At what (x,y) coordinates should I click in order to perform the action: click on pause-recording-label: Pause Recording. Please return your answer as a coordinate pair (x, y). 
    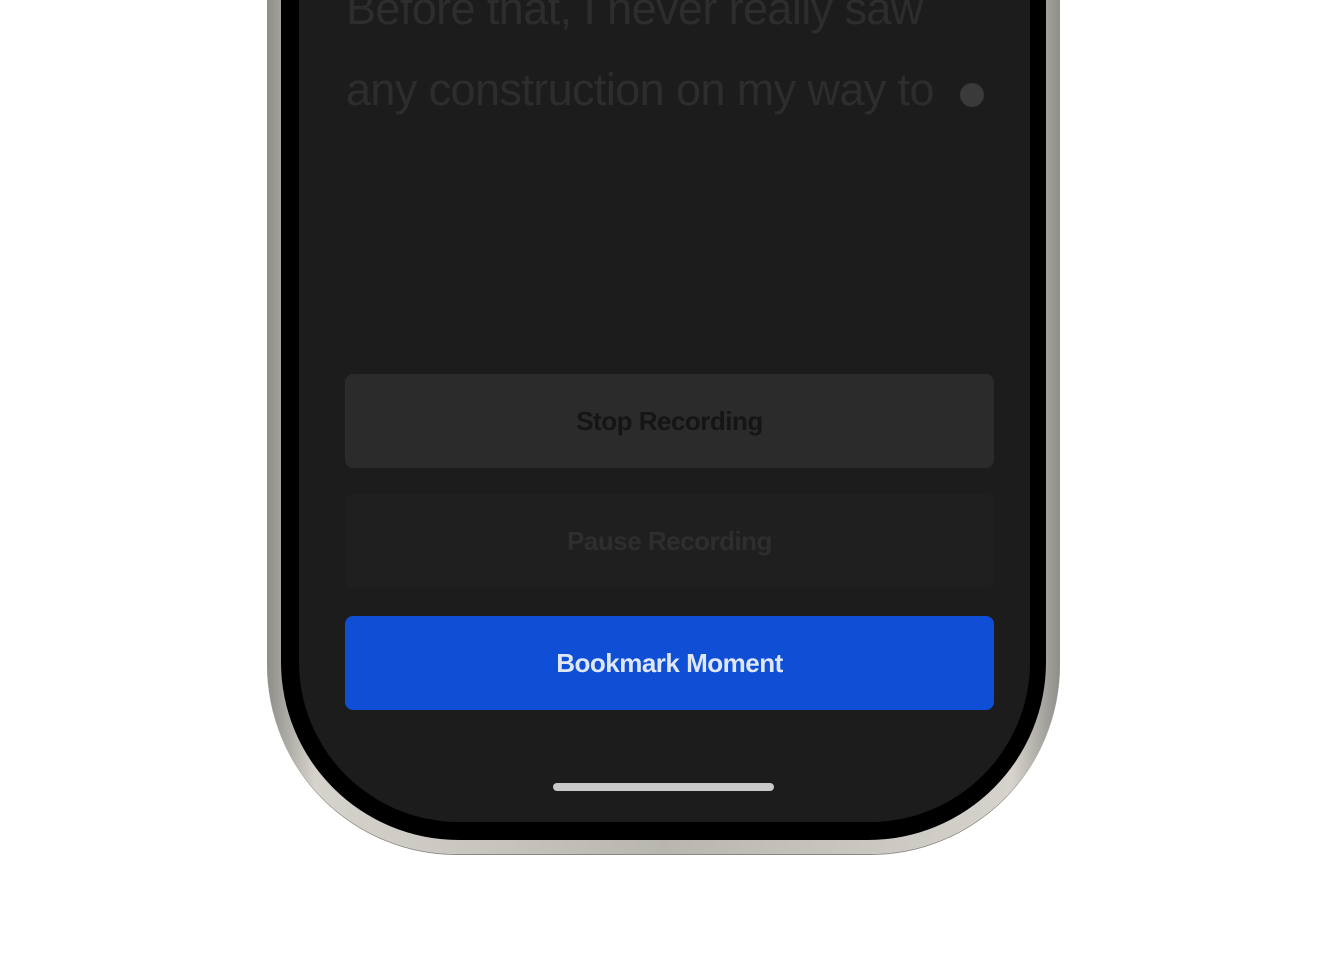
    Looking at the image, I should click on (669, 540).